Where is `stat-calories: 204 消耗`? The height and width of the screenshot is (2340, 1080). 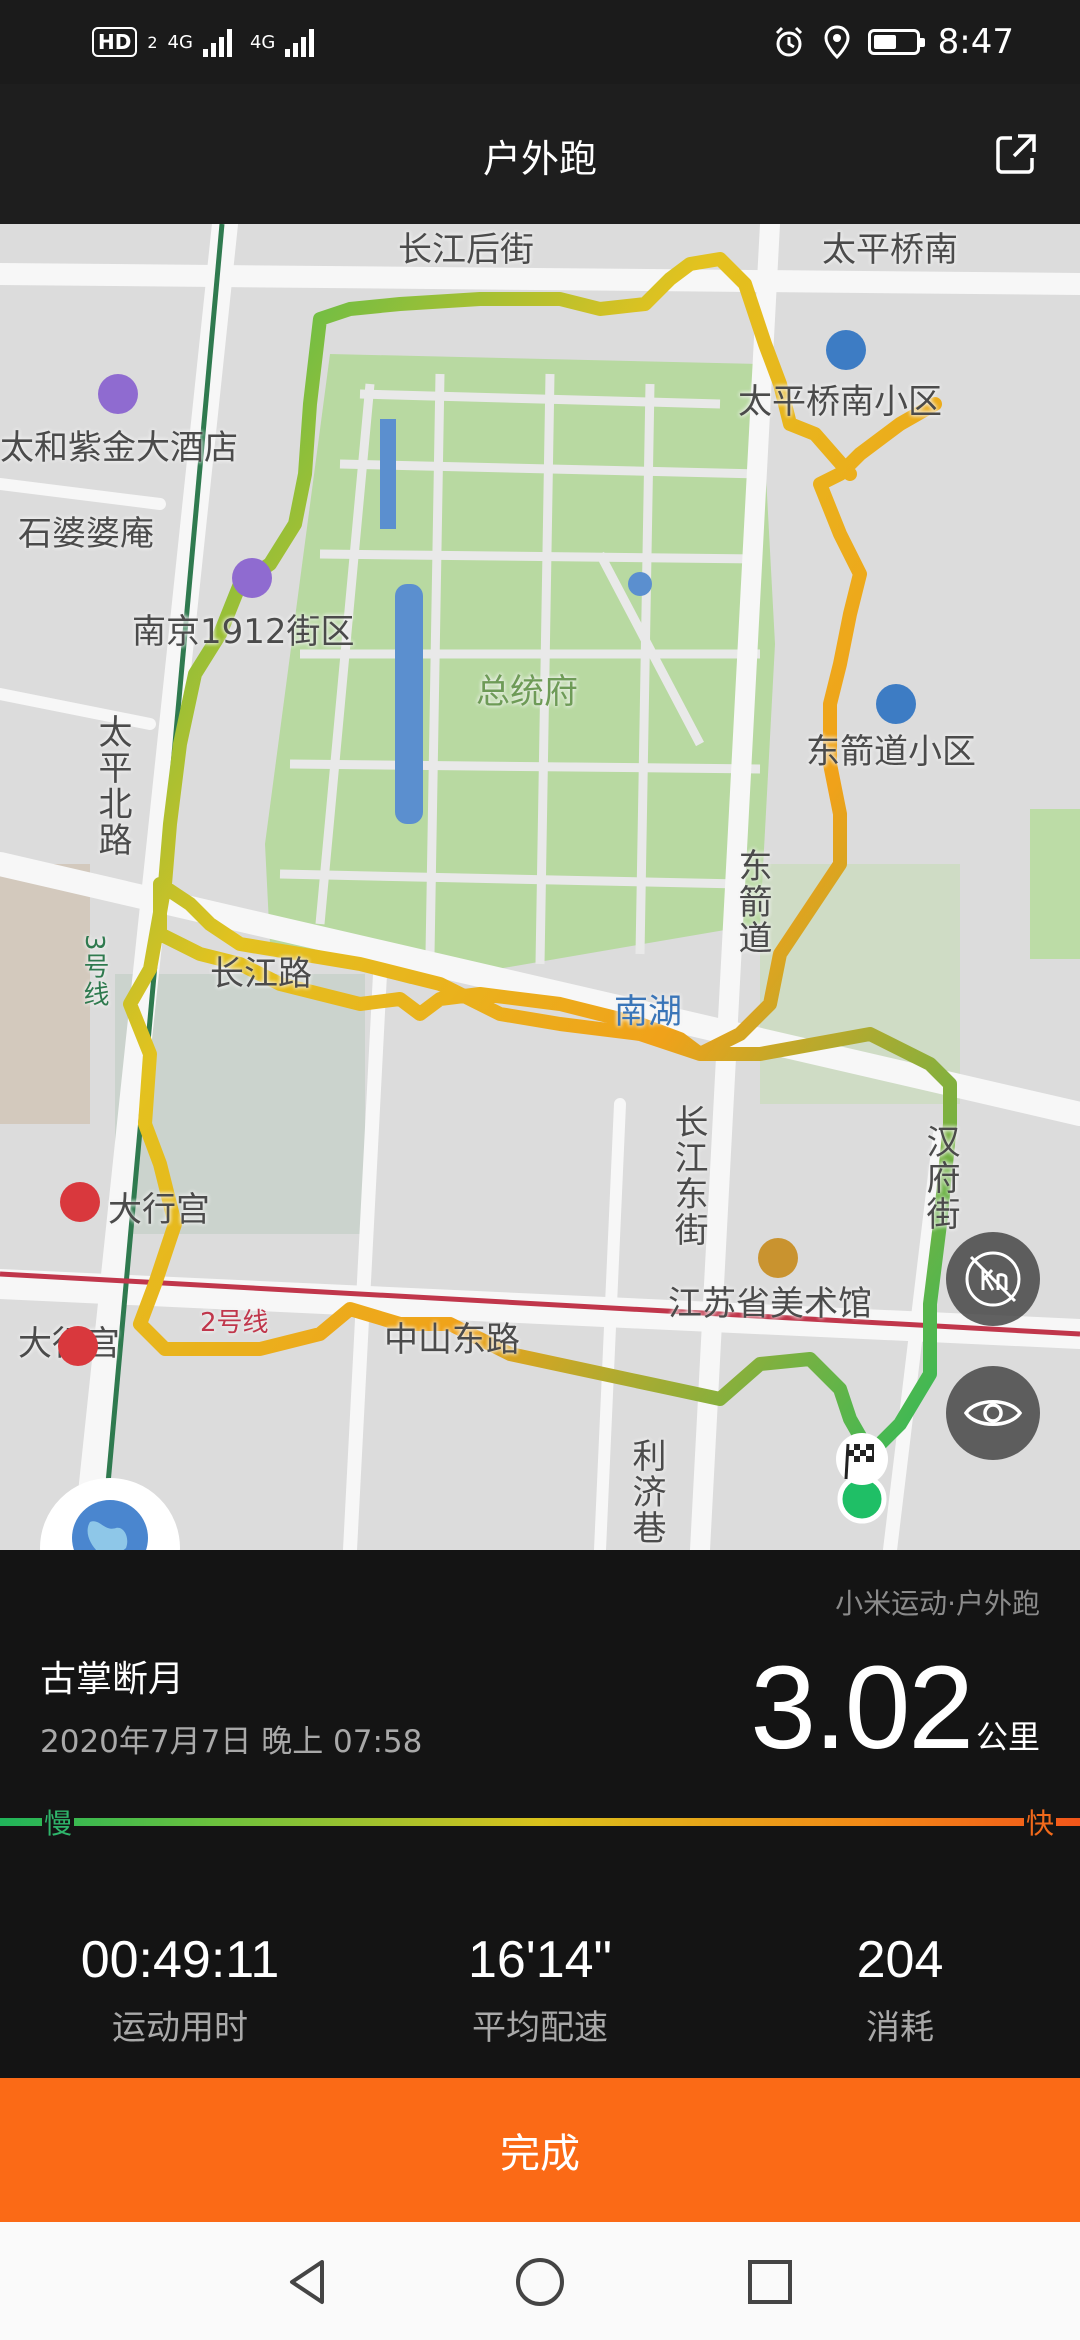 stat-calories: 204 消耗 is located at coordinates (900, 1989).